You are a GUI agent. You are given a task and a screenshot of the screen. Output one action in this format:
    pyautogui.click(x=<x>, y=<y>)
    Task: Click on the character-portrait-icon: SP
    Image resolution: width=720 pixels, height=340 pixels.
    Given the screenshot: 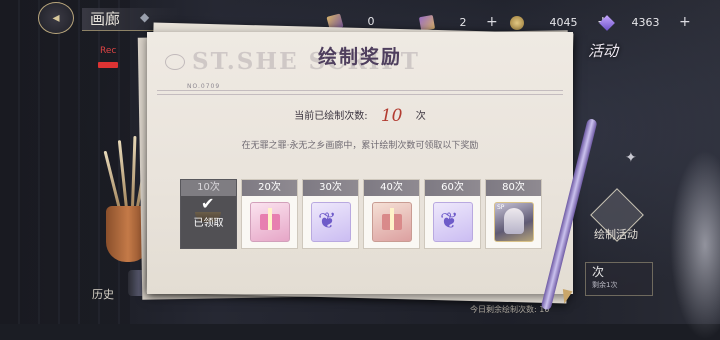 What is the action you would take?
    pyautogui.click(x=514, y=222)
    